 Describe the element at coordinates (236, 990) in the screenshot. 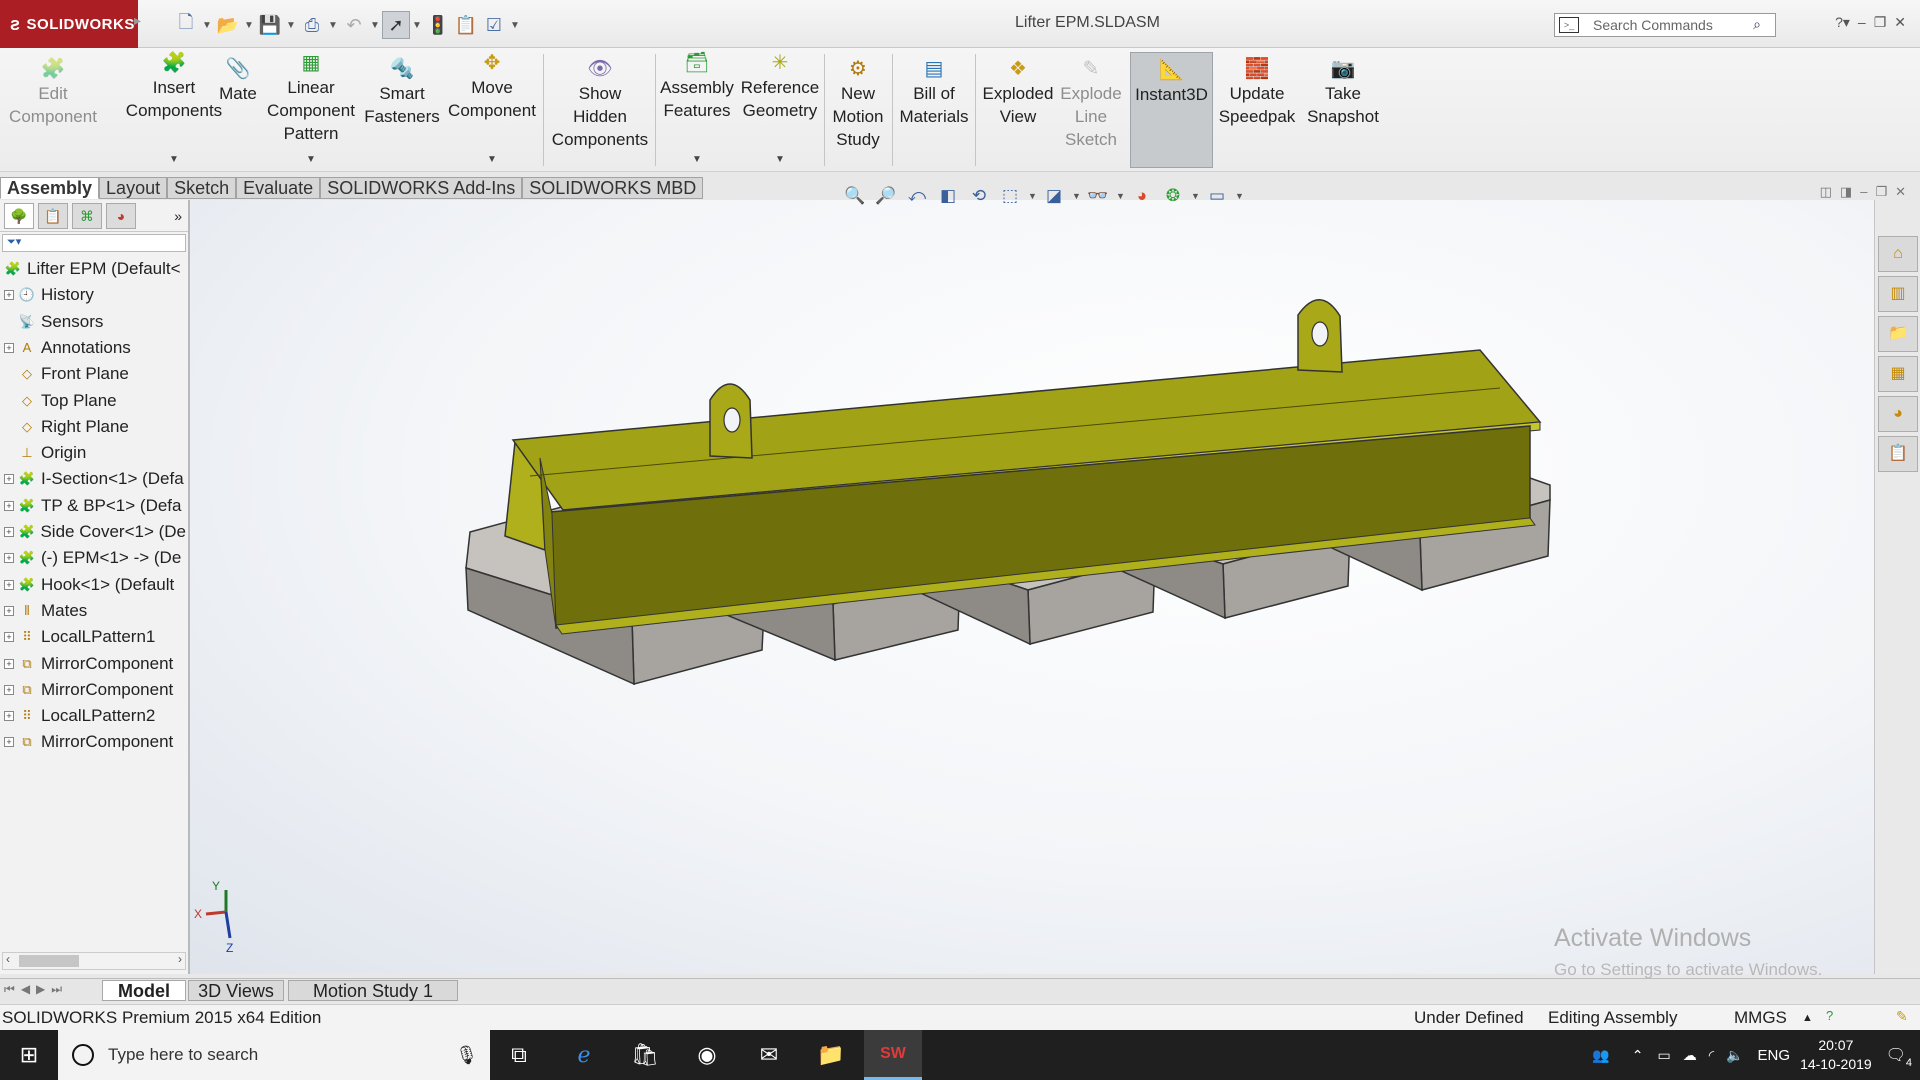

I see `tab-3d-views: 3D Views` at that location.